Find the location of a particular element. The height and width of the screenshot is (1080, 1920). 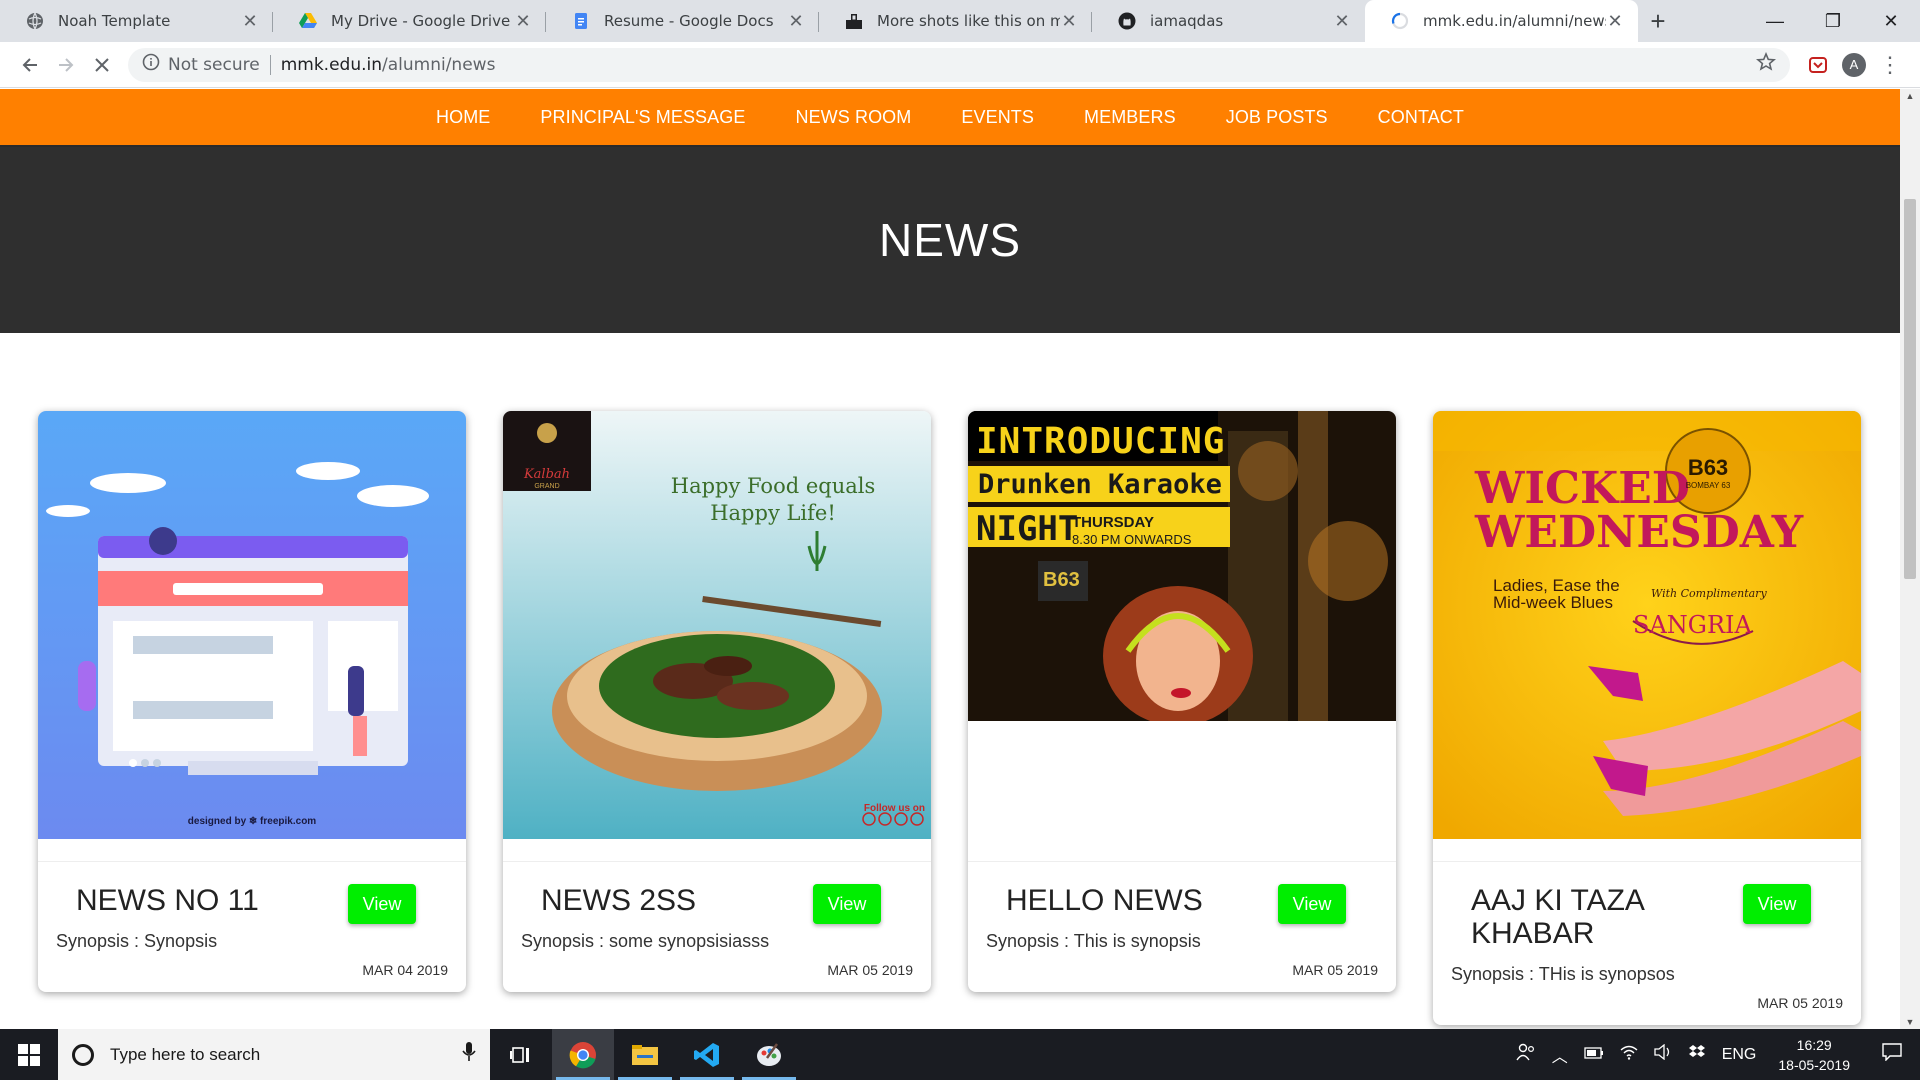

card-title: AAJ KI TAZA KHABAR is located at coordinates (1557, 917).